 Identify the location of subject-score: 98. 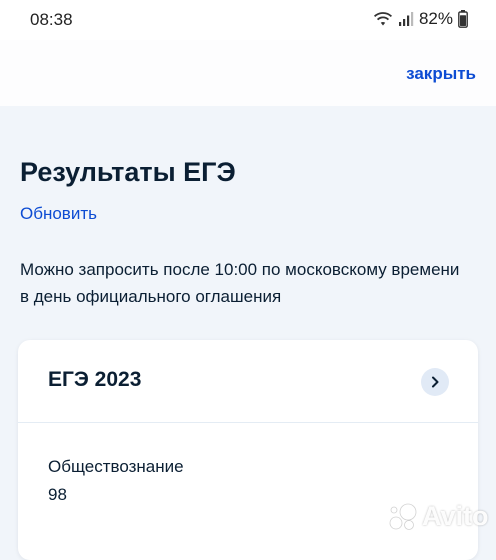
(57, 494).